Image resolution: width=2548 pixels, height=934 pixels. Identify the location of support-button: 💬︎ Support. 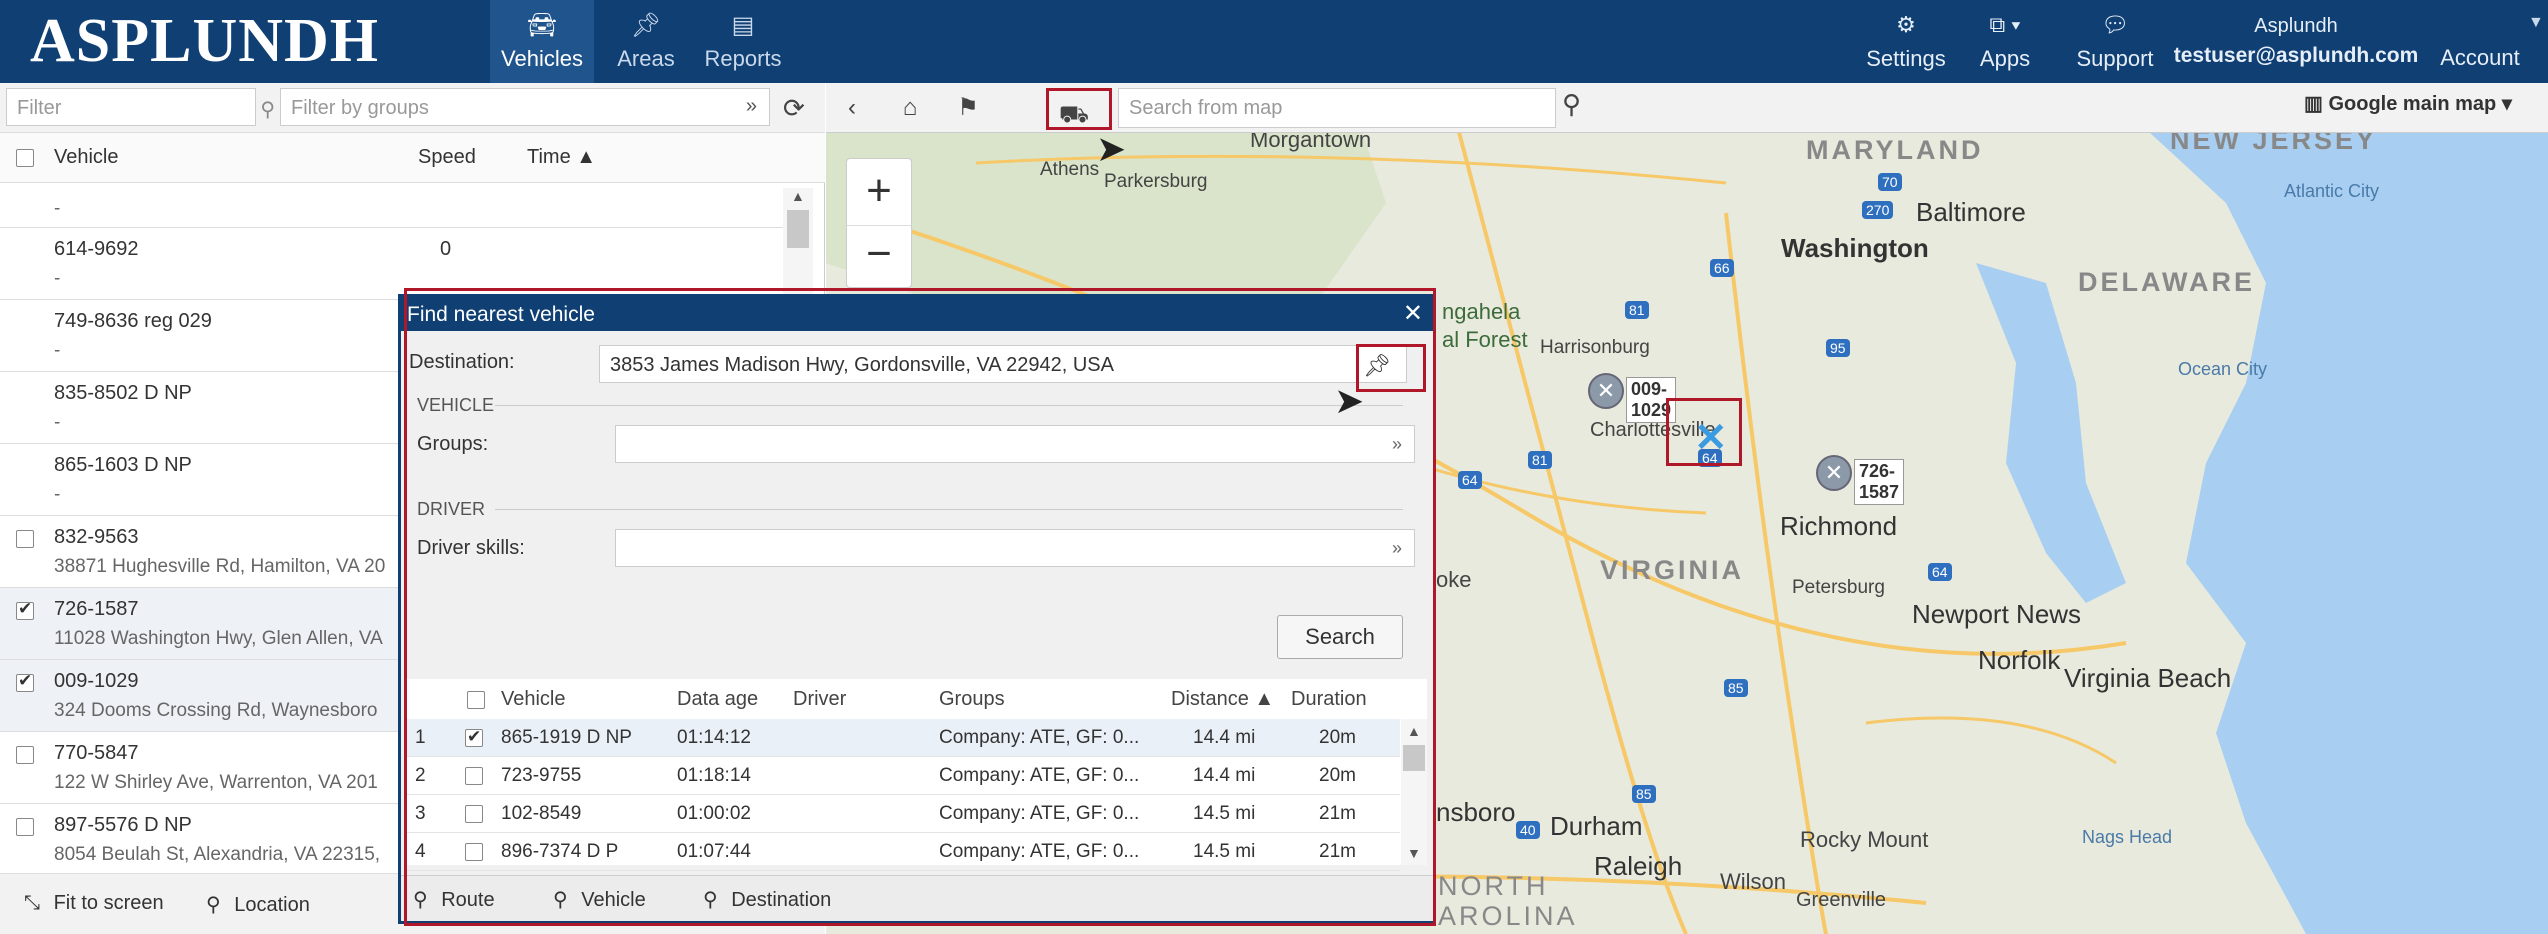
(2115, 41).